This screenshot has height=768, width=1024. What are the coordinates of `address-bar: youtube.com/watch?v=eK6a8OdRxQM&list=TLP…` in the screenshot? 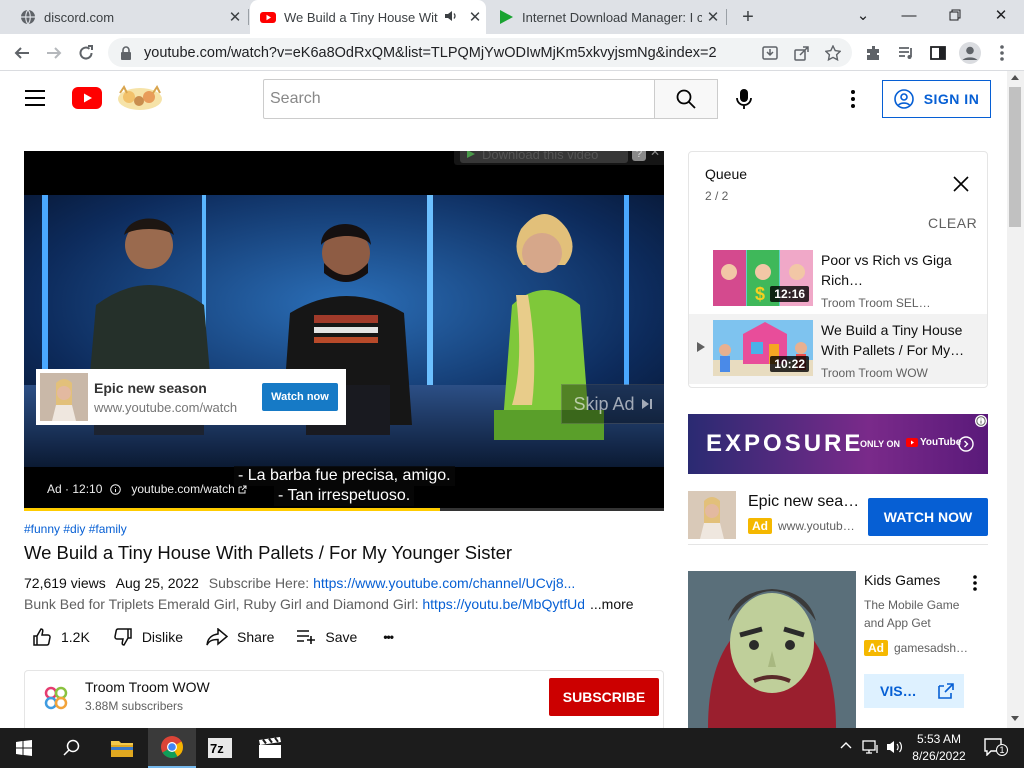 It's located at (480, 52).